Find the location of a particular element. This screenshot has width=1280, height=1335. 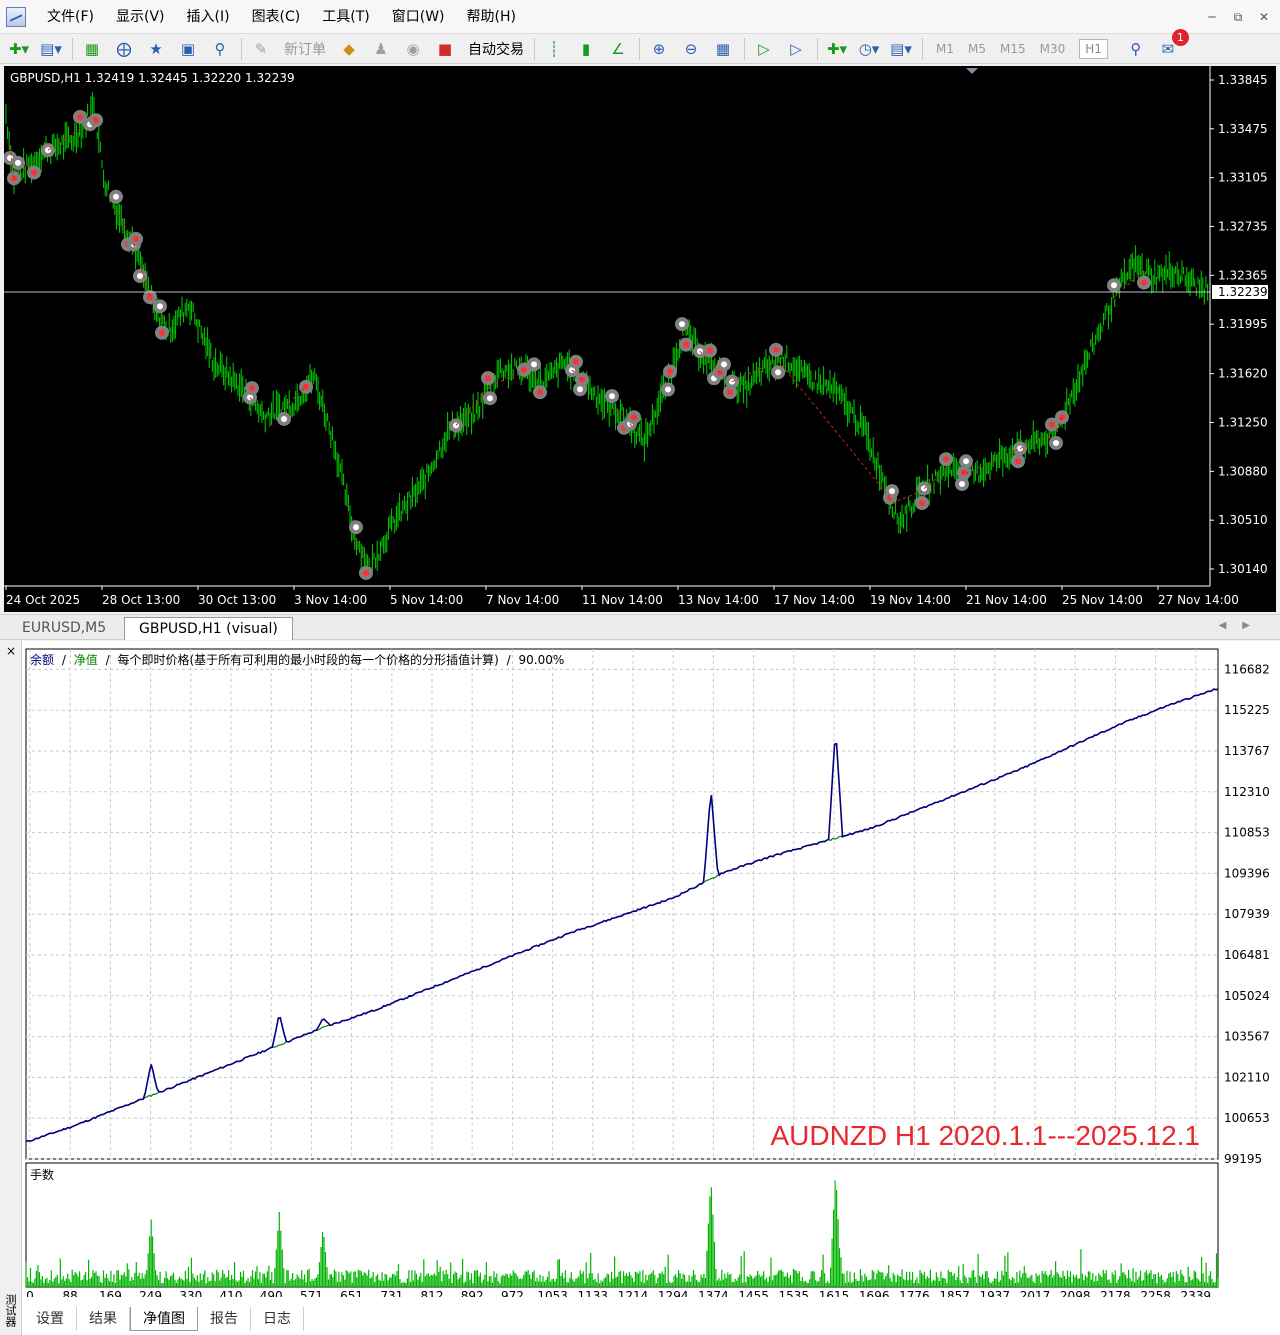

time-tick-label: 7 Nov 14:00 is located at coordinates (522, 600).